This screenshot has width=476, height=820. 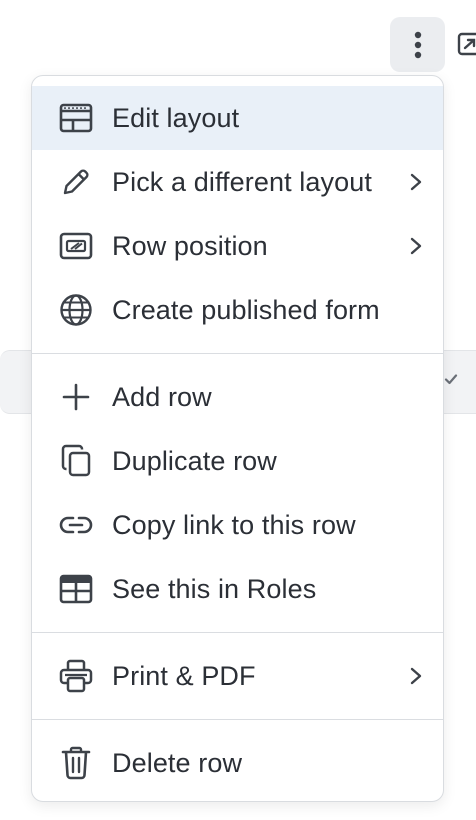 I want to click on pencil-icon, so click(x=76, y=182).